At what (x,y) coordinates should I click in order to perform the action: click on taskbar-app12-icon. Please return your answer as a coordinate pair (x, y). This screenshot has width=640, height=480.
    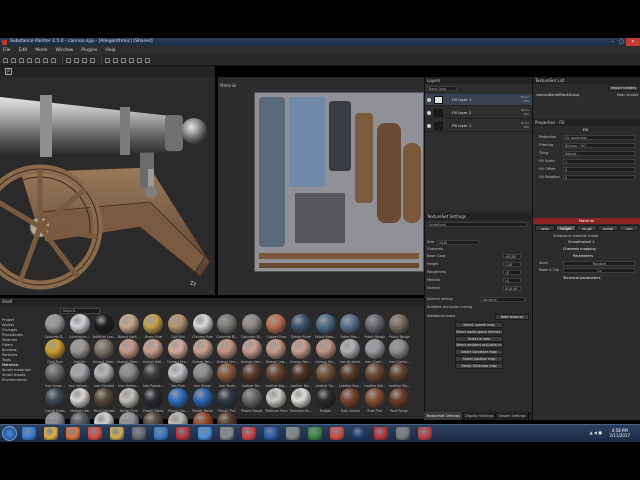
    Looking at the image, I should click on (271, 433).